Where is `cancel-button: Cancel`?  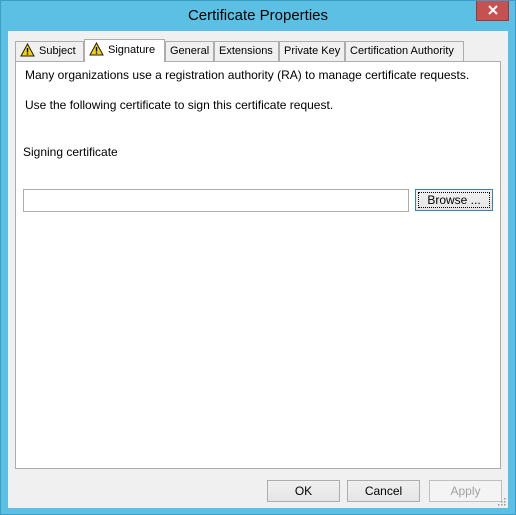 cancel-button: Cancel is located at coordinates (383, 491).